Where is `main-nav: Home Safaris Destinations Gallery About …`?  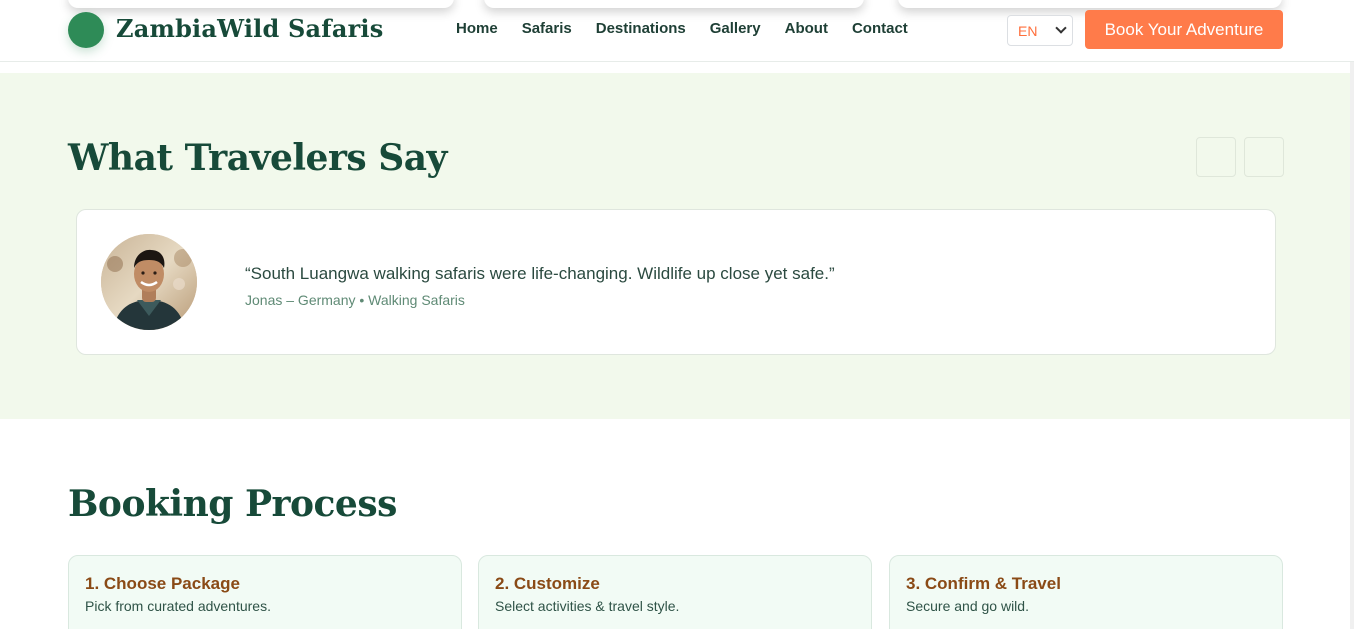
main-nav: Home Safaris Destinations Gallery About … is located at coordinates (682, 28).